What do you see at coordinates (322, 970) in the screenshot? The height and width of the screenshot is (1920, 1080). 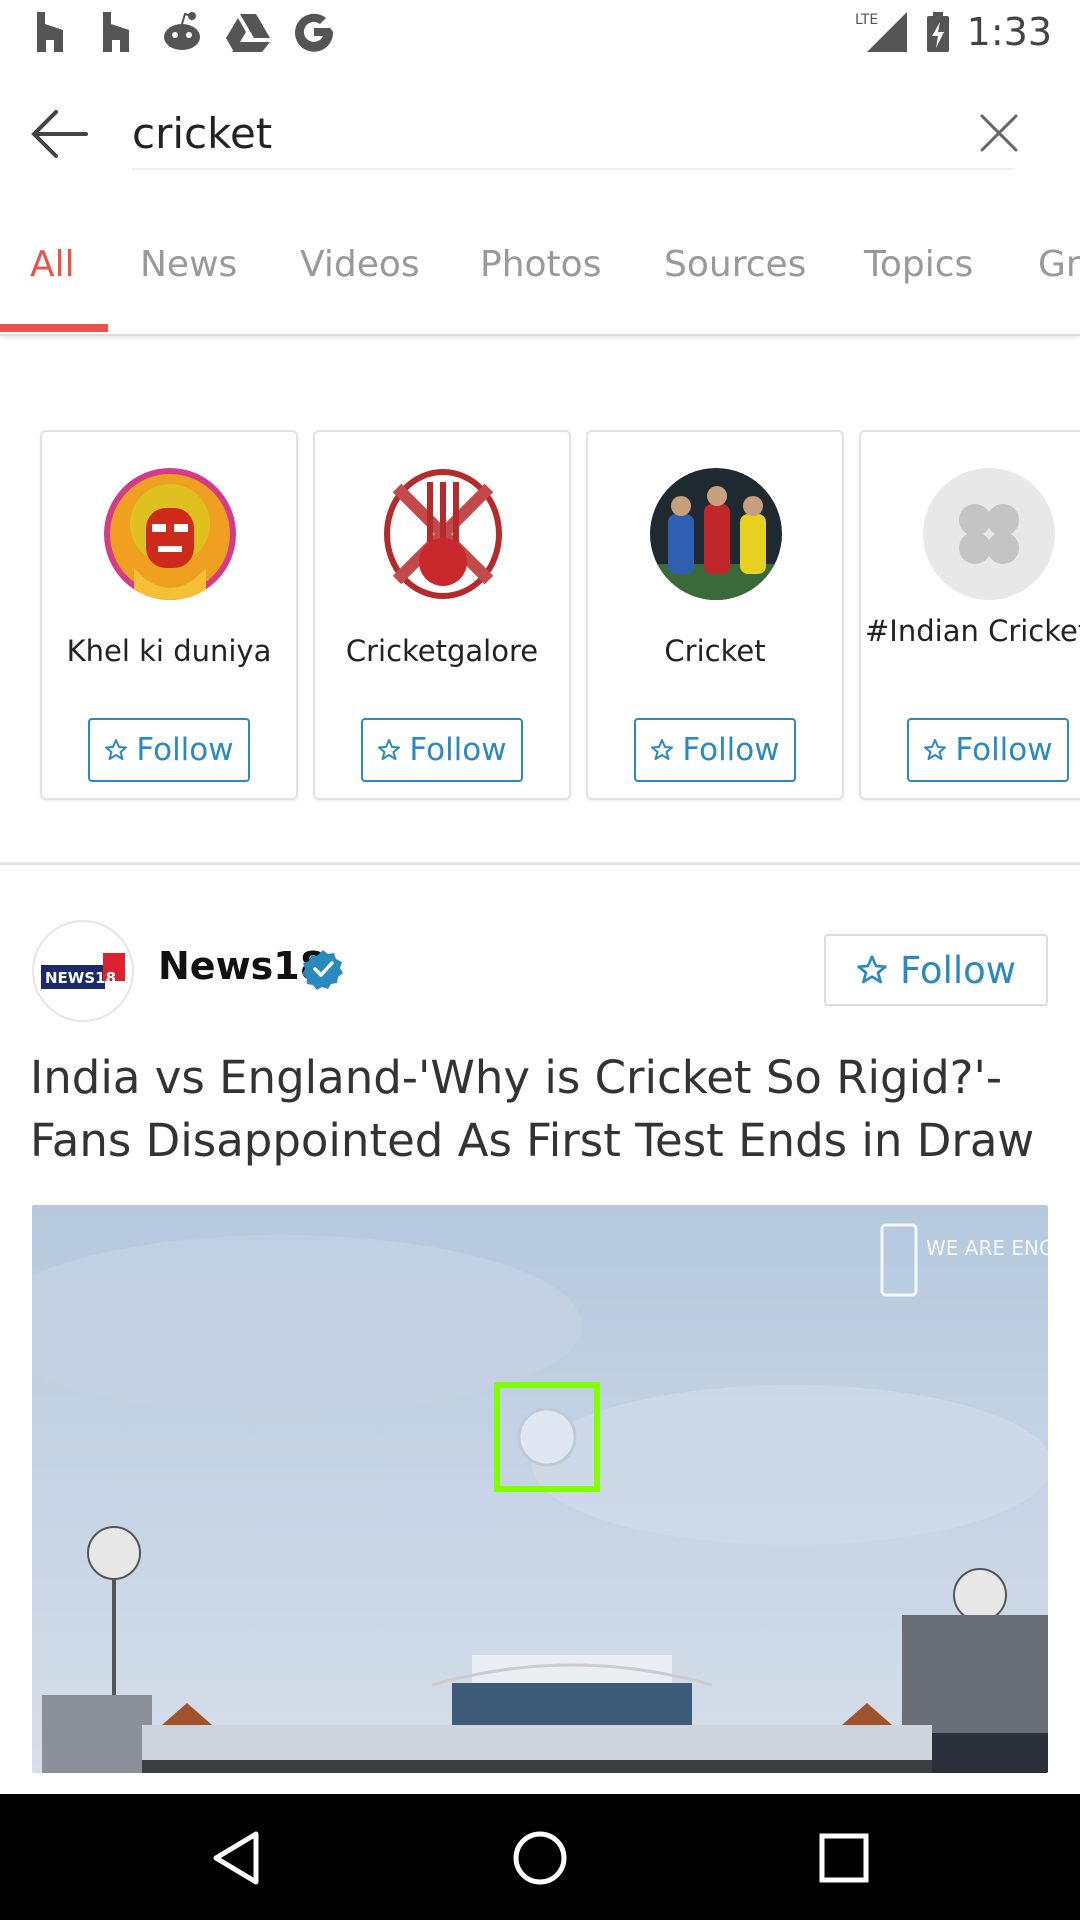 I see `verified-badge-icon` at bounding box center [322, 970].